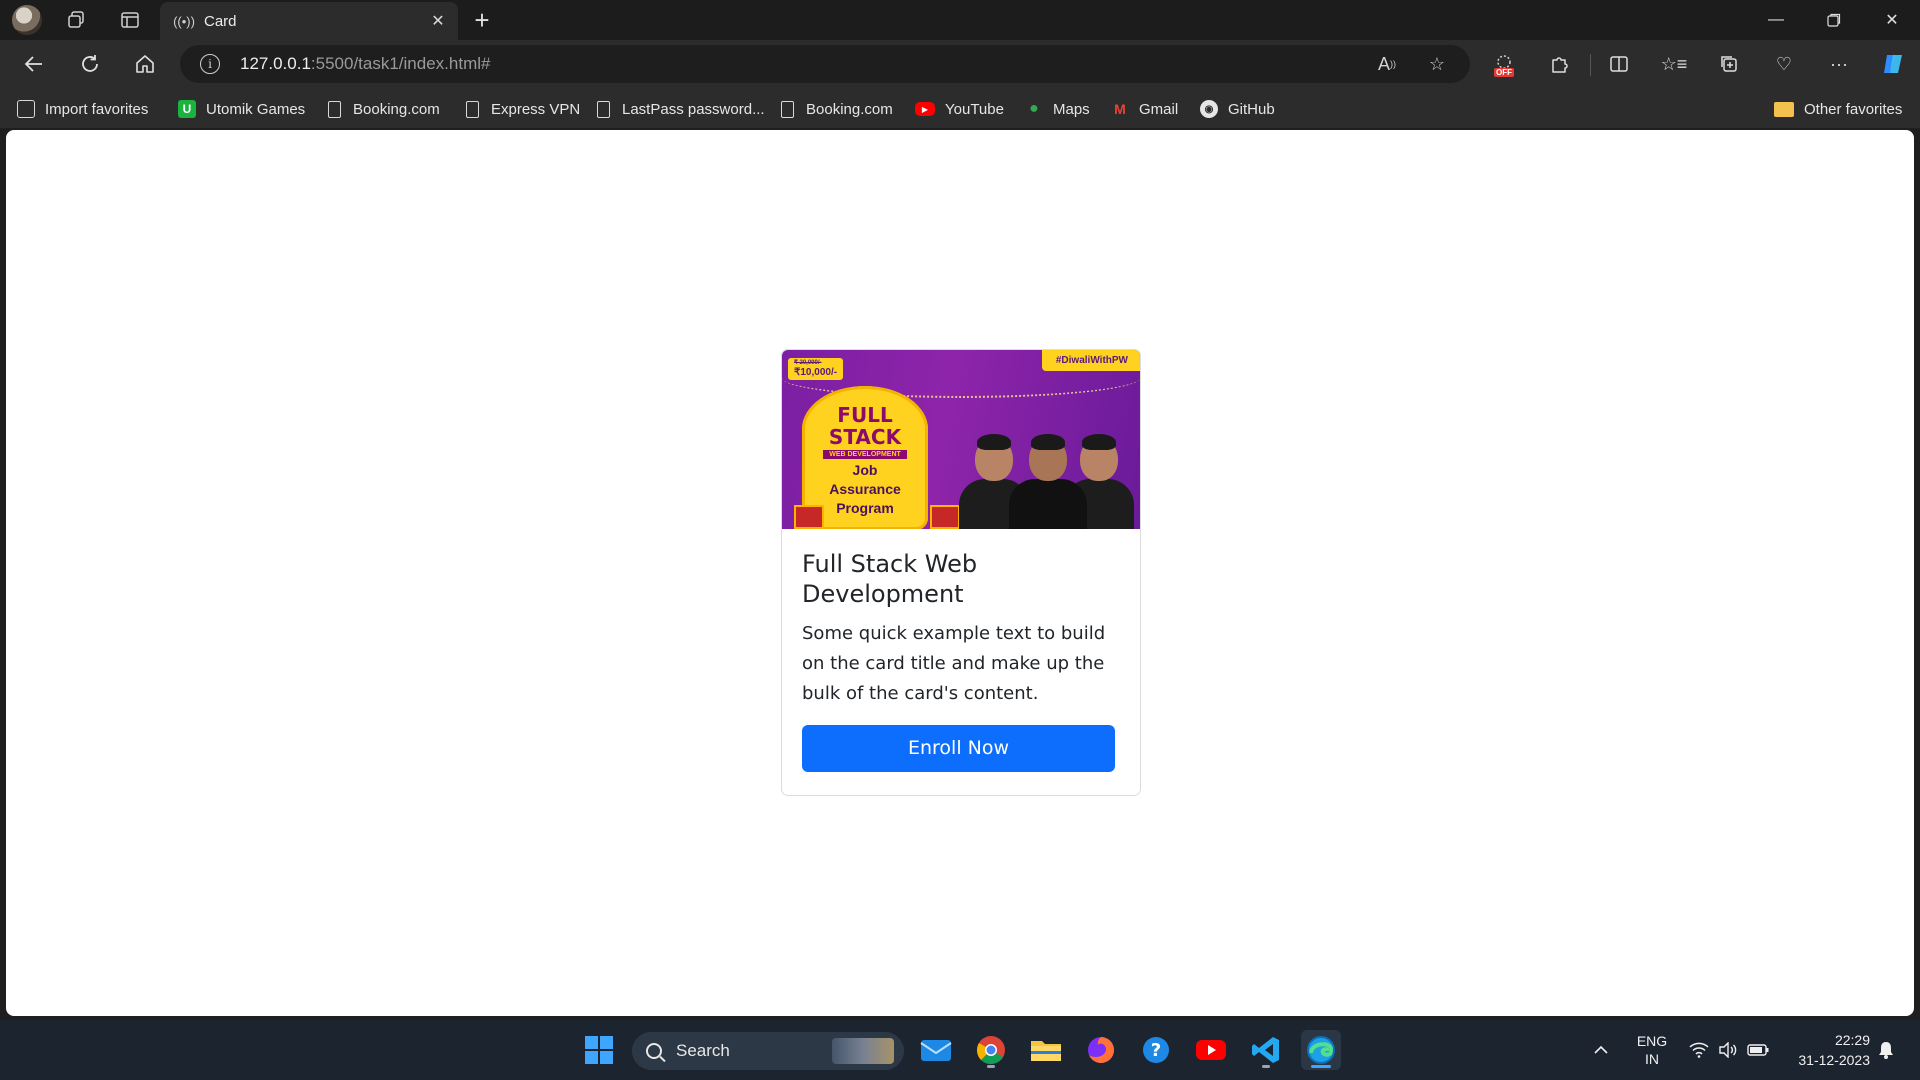 This screenshot has width=1920, height=1080. I want to click on url-text: 127.0.0.1:5500/task1/index.html#, so click(365, 64).